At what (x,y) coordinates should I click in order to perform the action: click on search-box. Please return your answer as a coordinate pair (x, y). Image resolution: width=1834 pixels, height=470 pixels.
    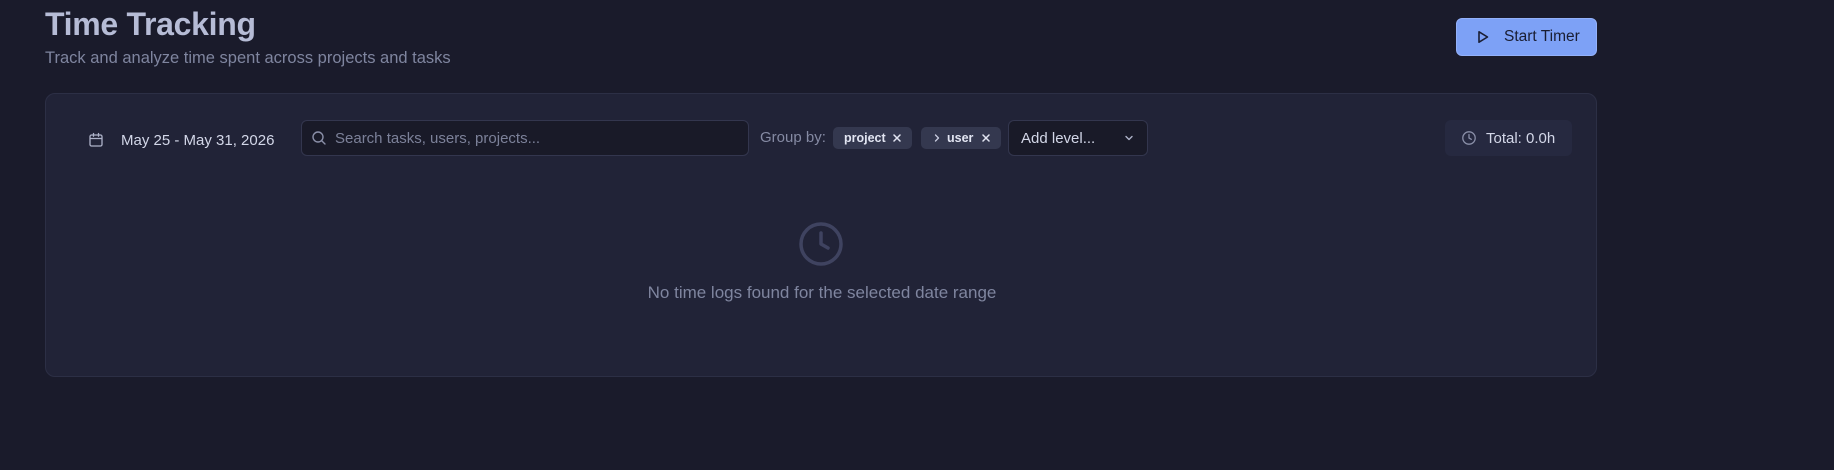
    Looking at the image, I should click on (525, 138).